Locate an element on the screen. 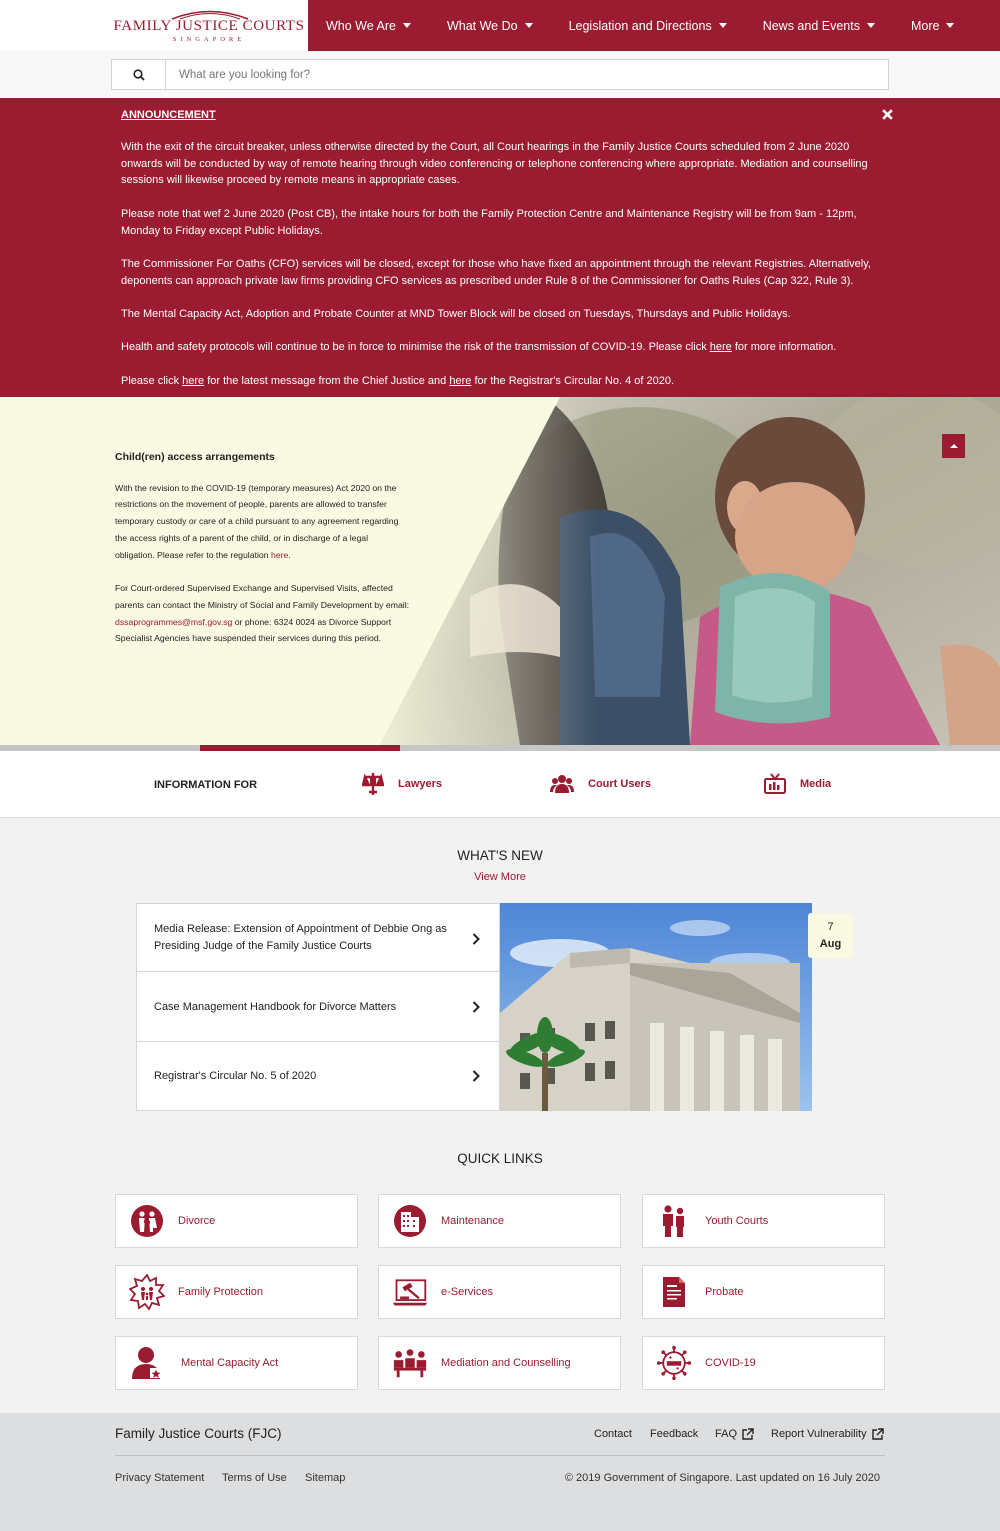 This screenshot has height=1531, width=1000. search-bar is located at coordinates (500, 74).